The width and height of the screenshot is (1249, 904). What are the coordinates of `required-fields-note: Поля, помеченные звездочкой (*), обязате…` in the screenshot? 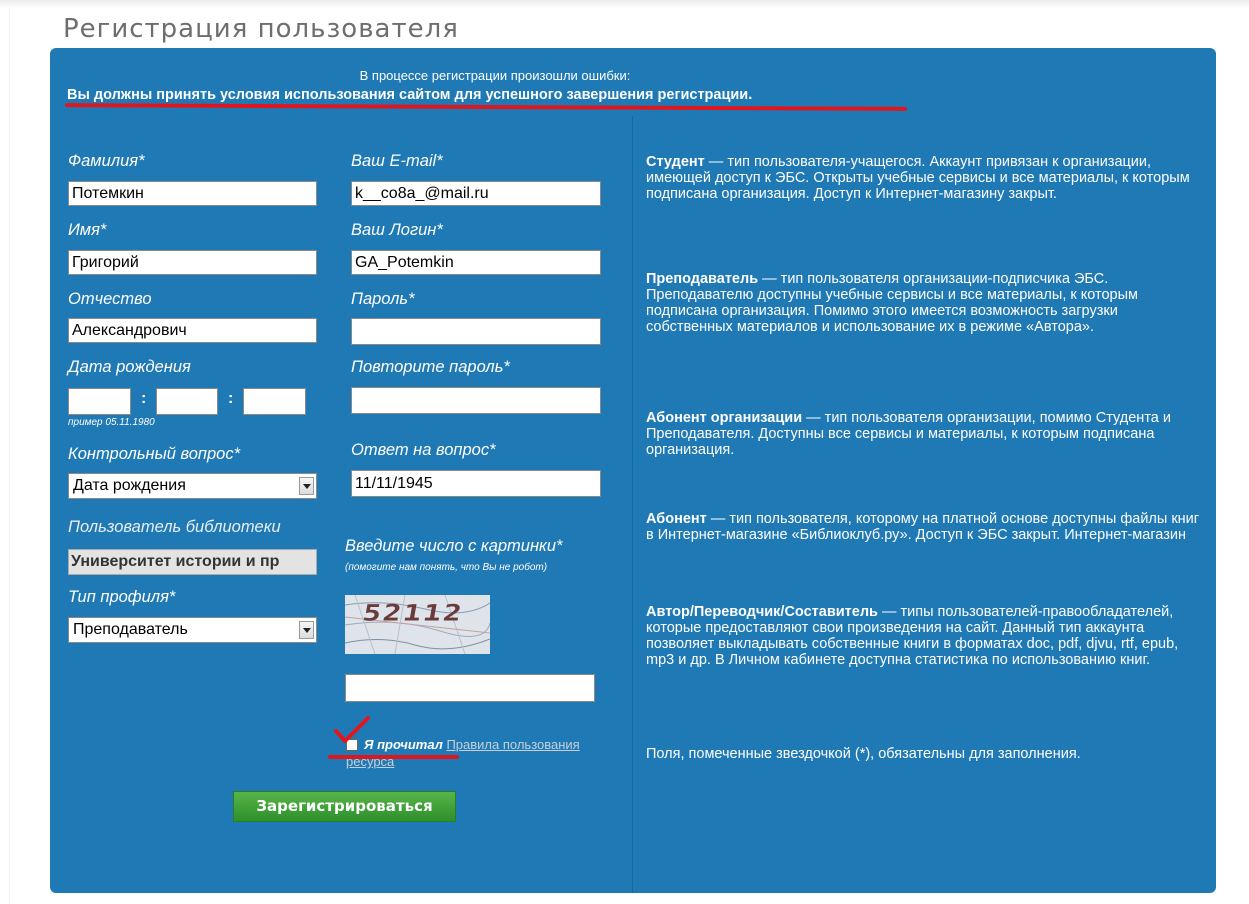 It's located at (863, 754).